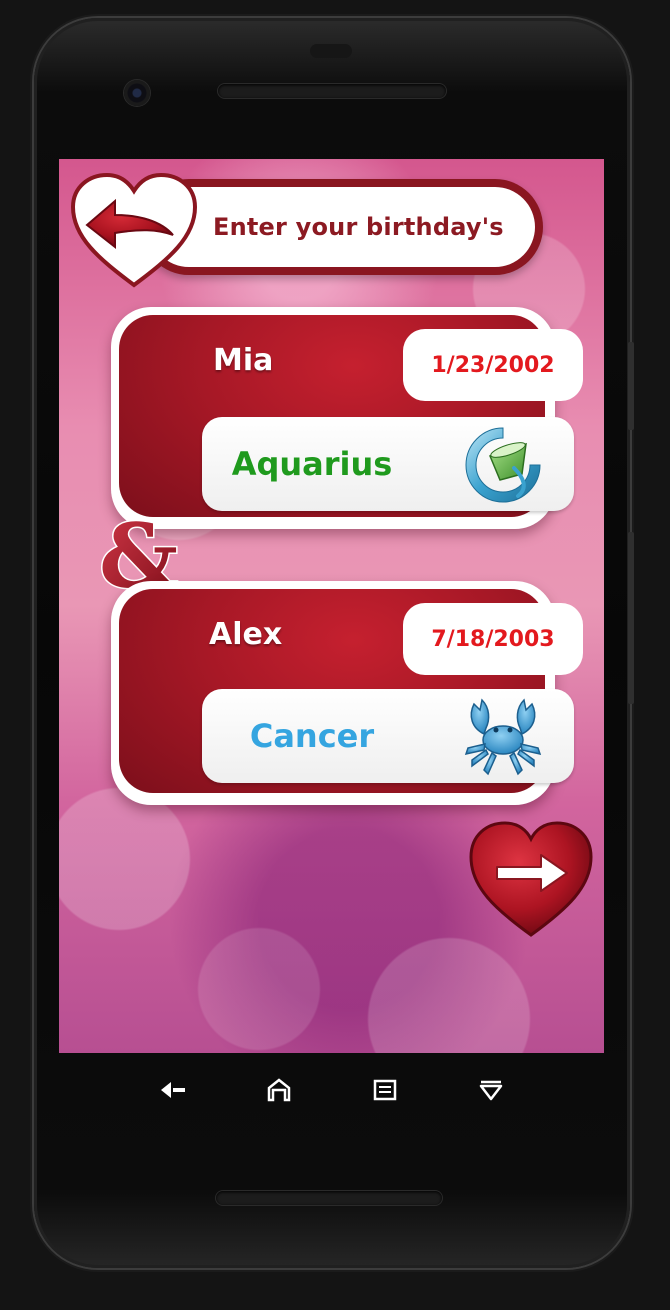 Image resolution: width=670 pixels, height=1310 pixels. What do you see at coordinates (503, 465) in the screenshot?
I see `aquarius-icon` at bounding box center [503, 465].